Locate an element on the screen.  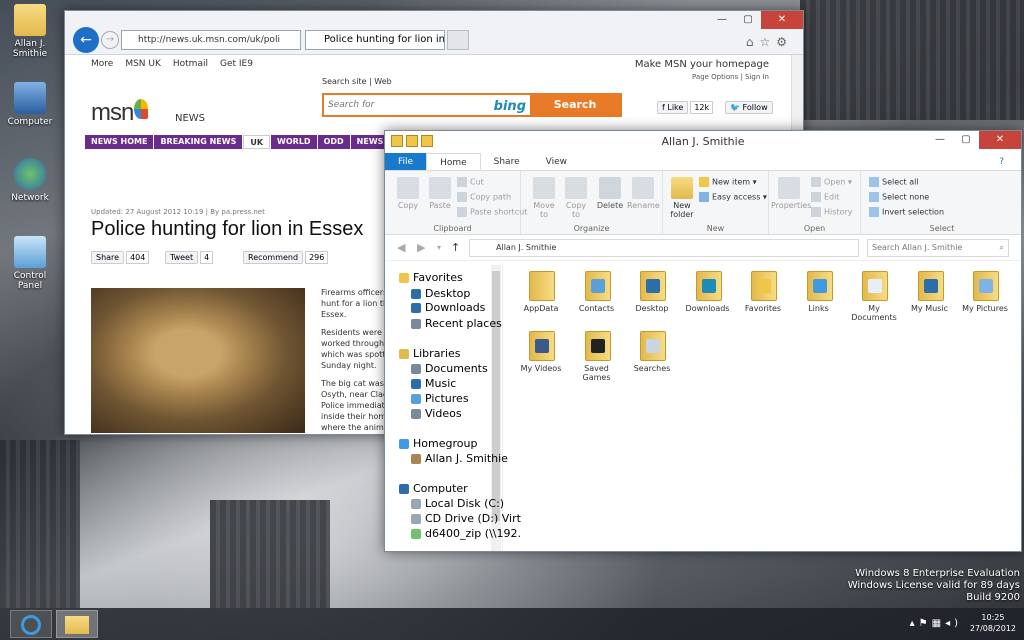
clock: 10:25 27/08/2012 is located at coordinates (993, 623).